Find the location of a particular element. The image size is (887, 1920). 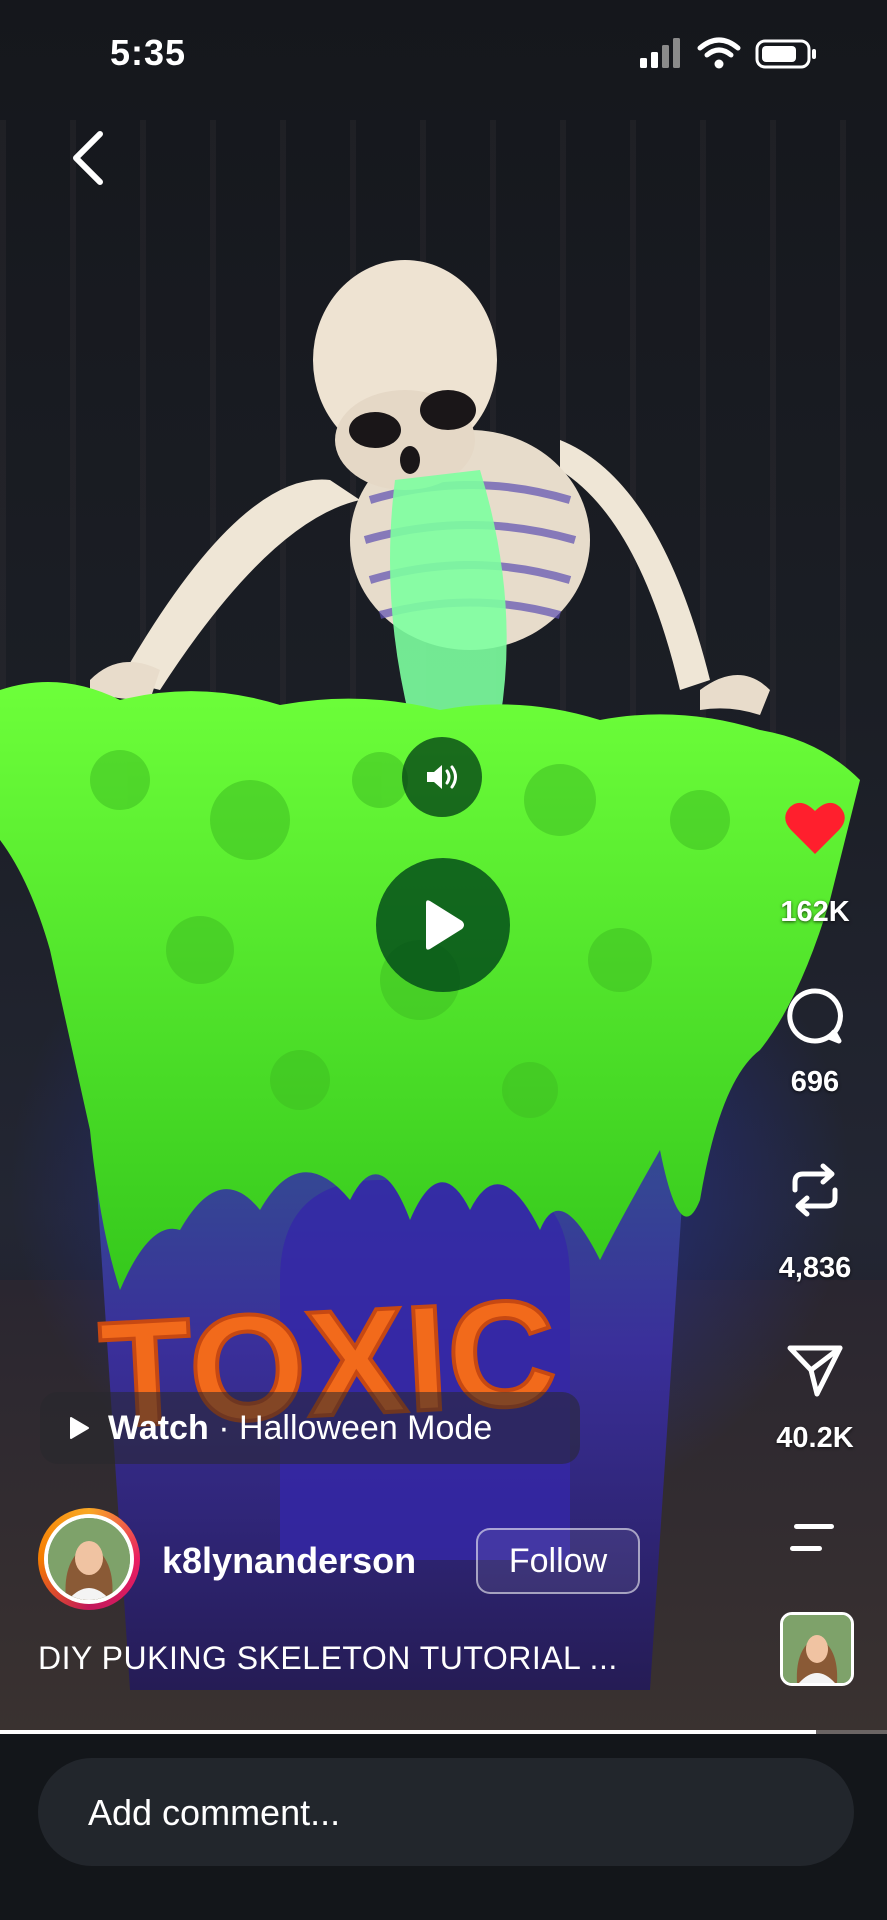

status-time: 5:35 is located at coordinates (148, 52).